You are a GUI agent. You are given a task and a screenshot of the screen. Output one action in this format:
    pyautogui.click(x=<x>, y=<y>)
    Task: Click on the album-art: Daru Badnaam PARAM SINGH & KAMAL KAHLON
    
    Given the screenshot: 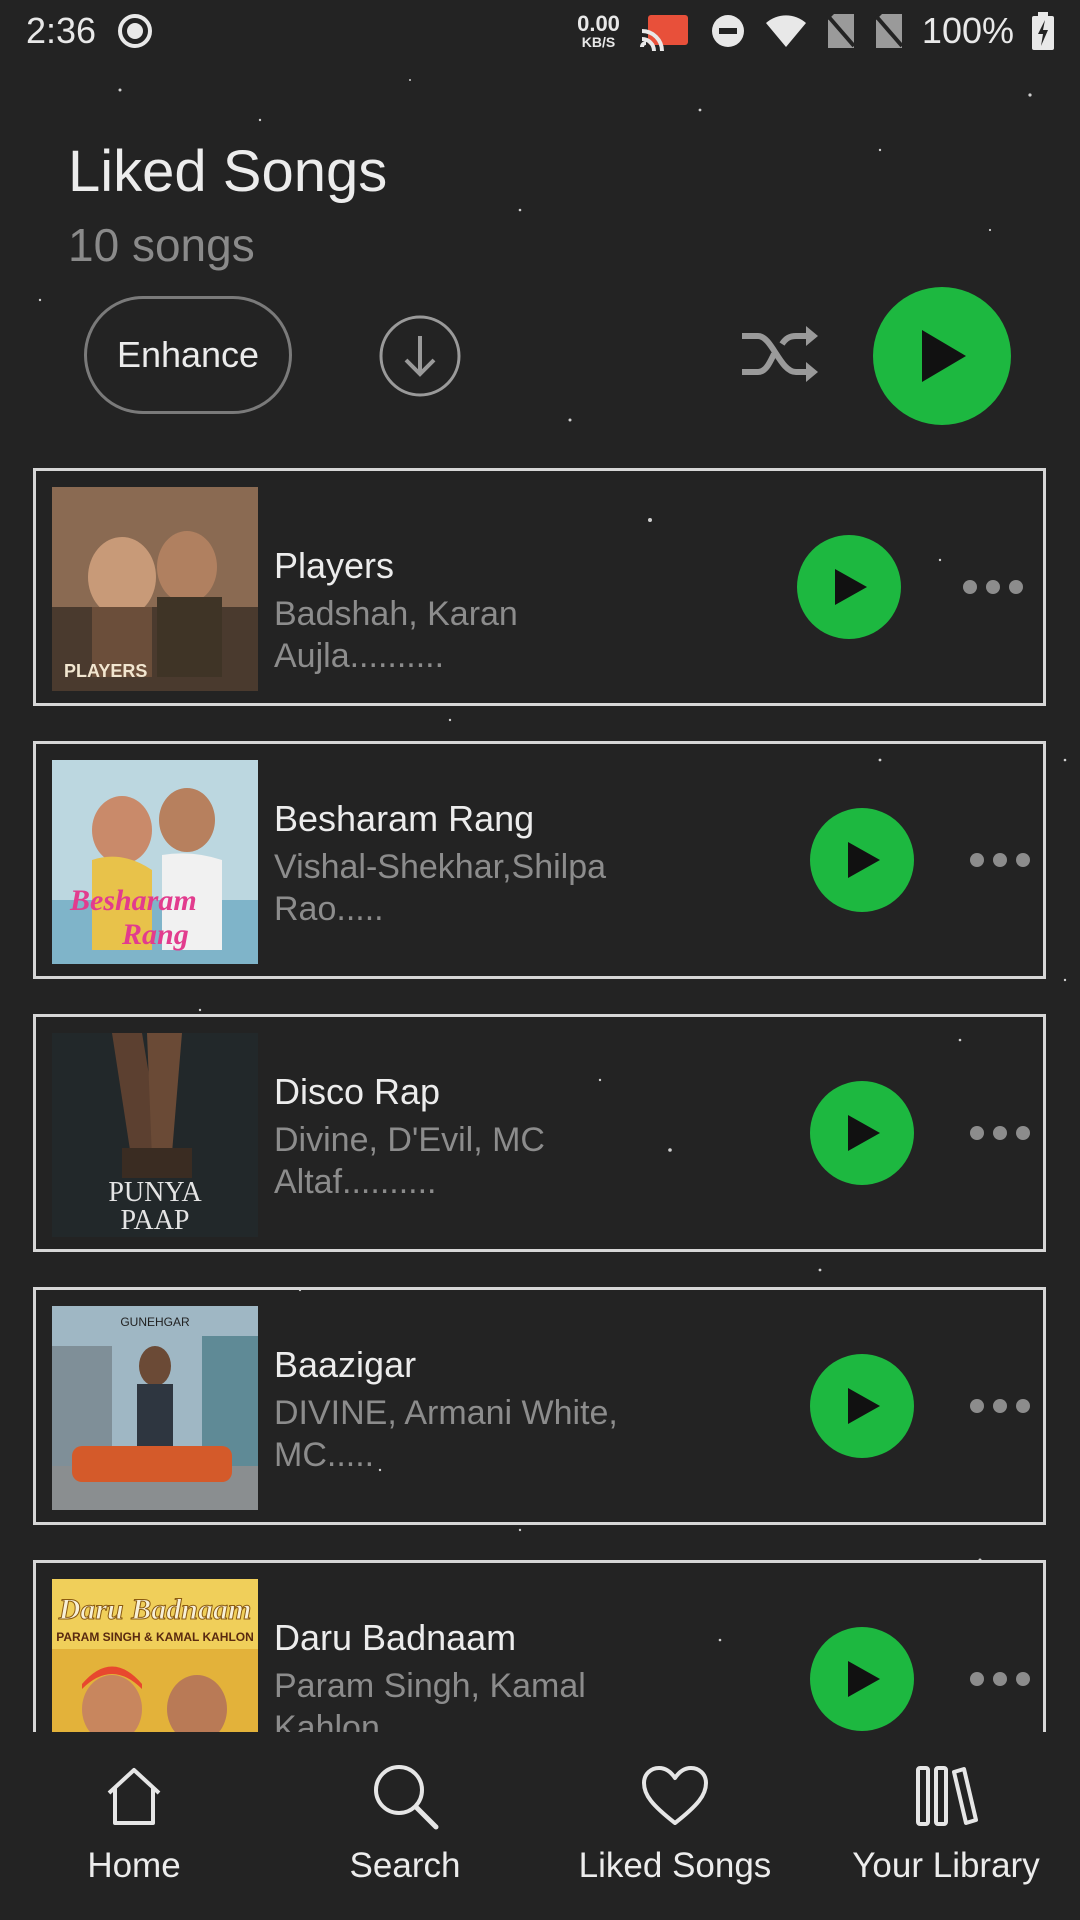 What is the action you would take?
    pyautogui.click(x=155, y=1655)
    